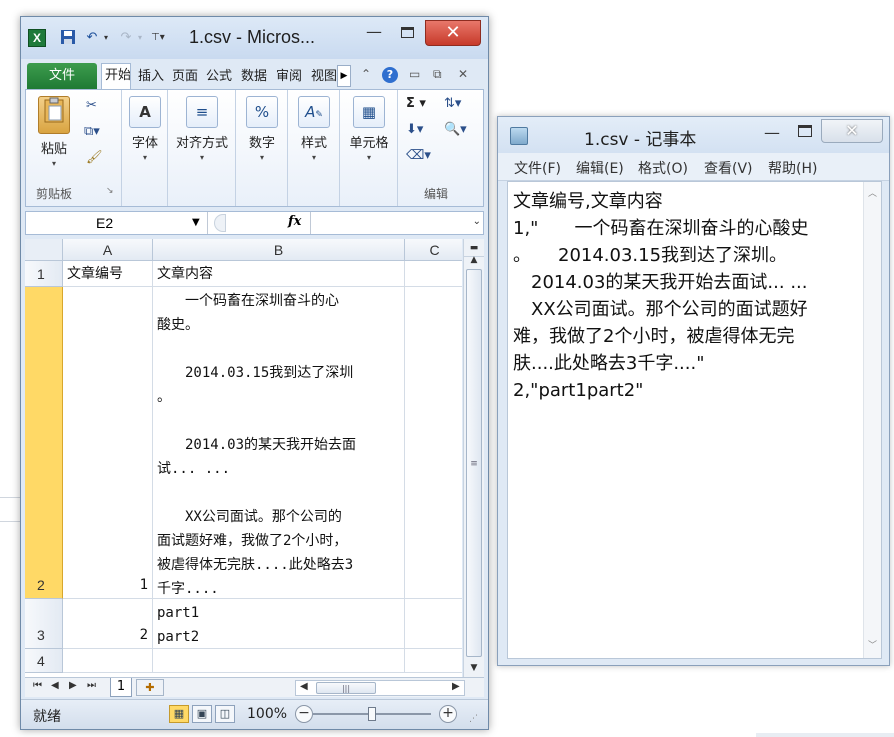 The width and height of the screenshot is (894, 737). Describe the element at coordinates (73, 685) in the screenshot. I see `next-sheet-icon: ▶` at that location.